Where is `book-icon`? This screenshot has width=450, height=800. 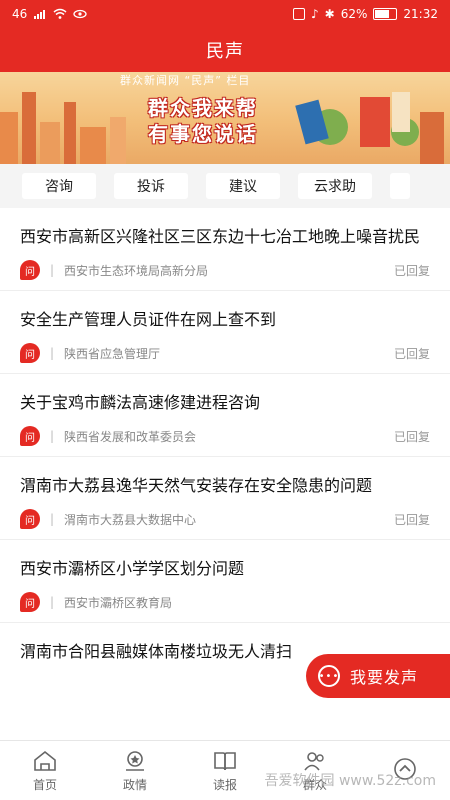 book-icon is located at coordinates (225, 760).